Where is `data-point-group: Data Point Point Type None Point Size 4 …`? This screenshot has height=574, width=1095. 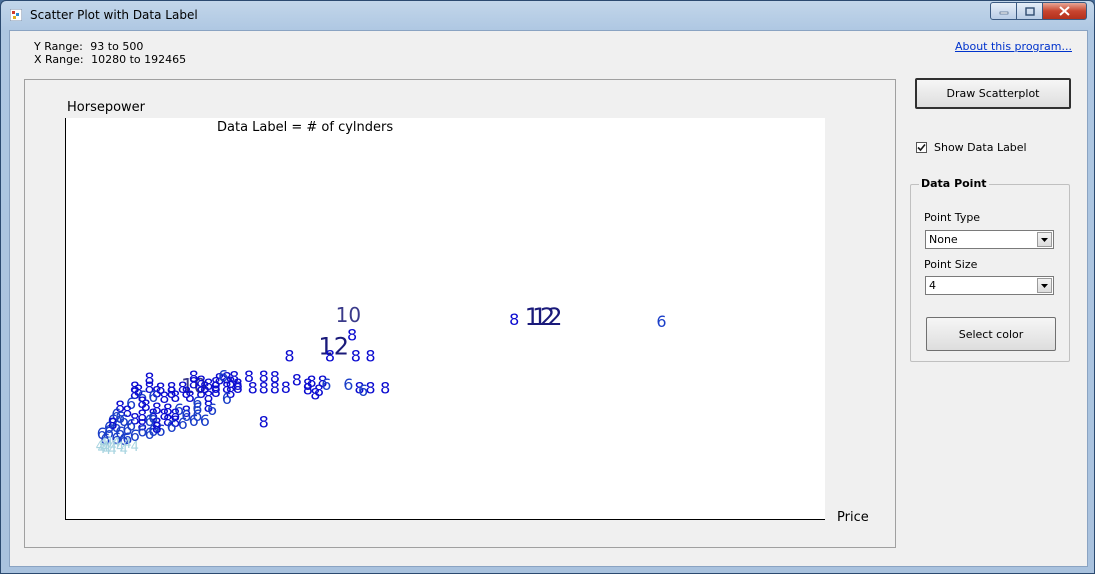 data-point-group: Data Point Point Type None Point Size 4 … is located at coordinates (990, 269).